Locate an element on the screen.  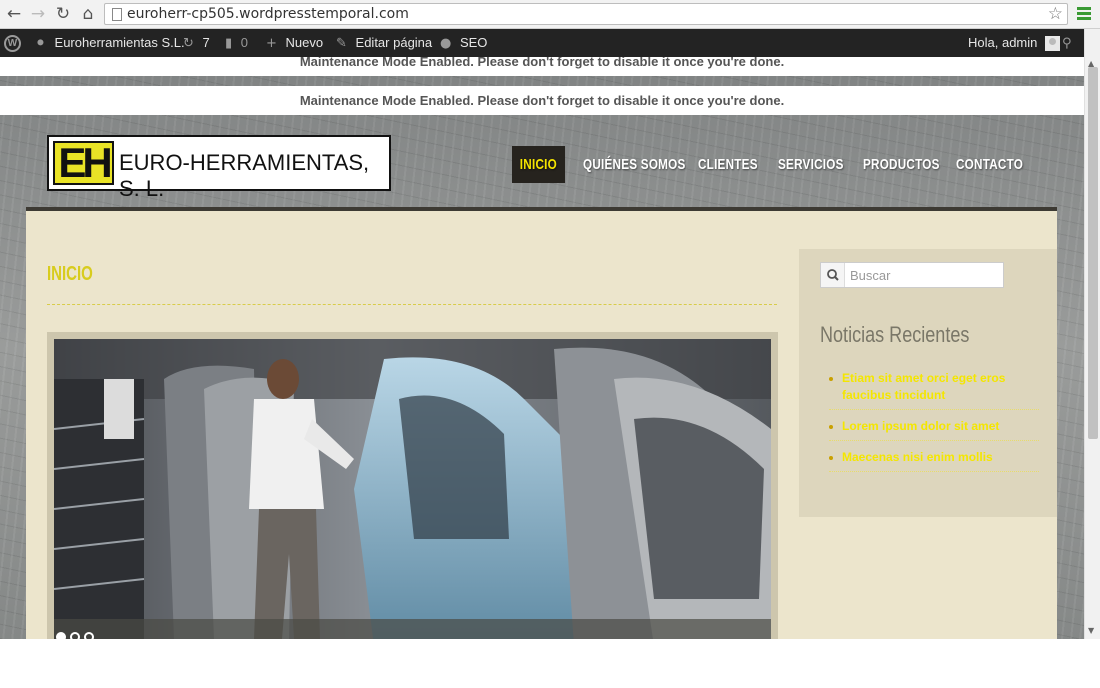
home-icon: ⌂ is located at coordinates (88, 14).